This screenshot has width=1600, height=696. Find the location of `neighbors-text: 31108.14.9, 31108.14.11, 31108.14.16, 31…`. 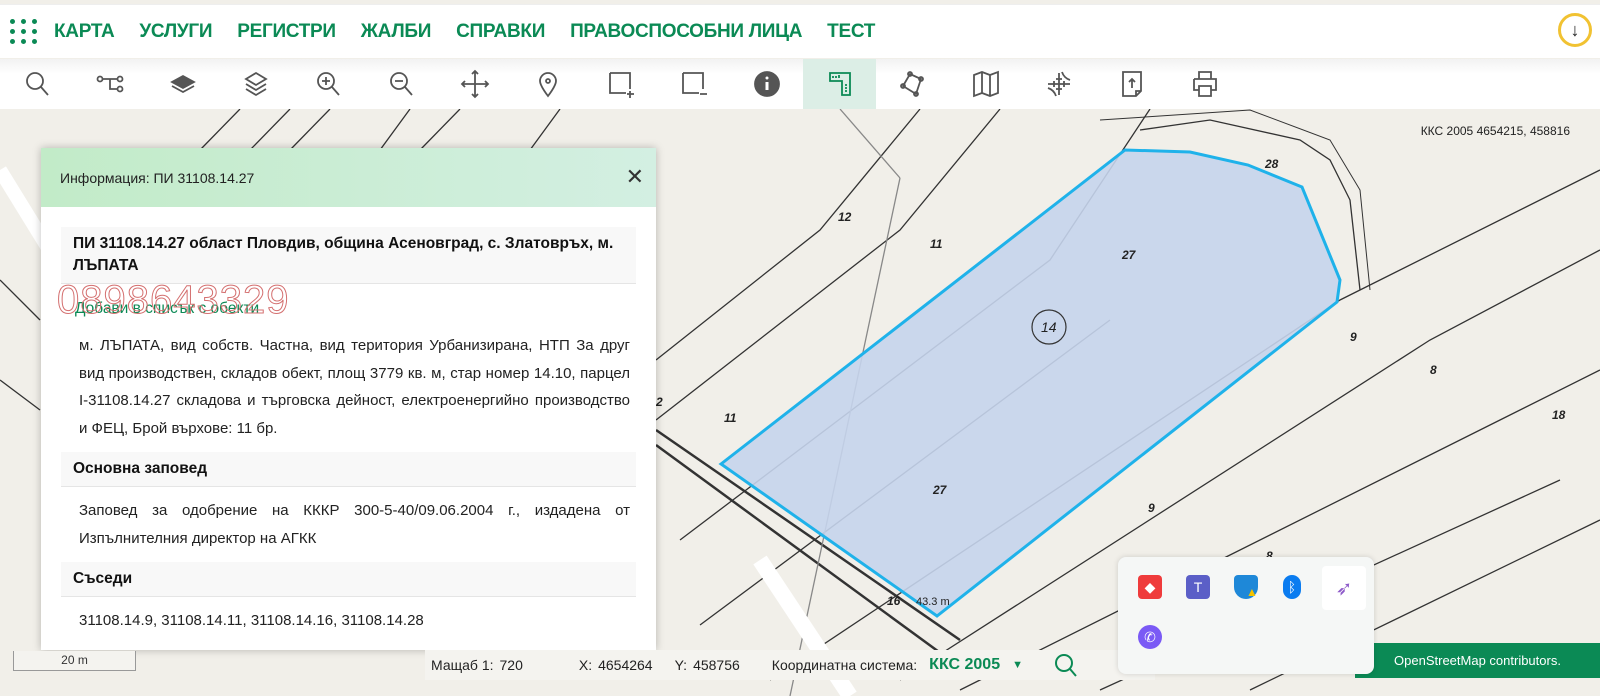

neighbors-text: 31108.14.9, 31108.14.11, 31108.14.16, 31… is located at coordinates (251, 620).